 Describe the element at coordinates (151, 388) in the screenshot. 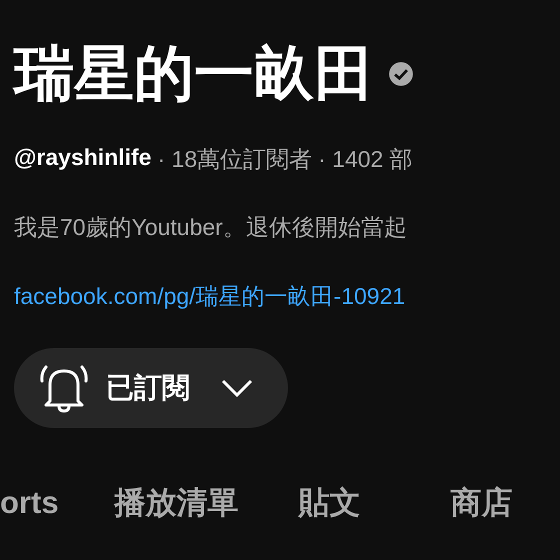

I see `subscribed-button: 已訂閱` at that location.